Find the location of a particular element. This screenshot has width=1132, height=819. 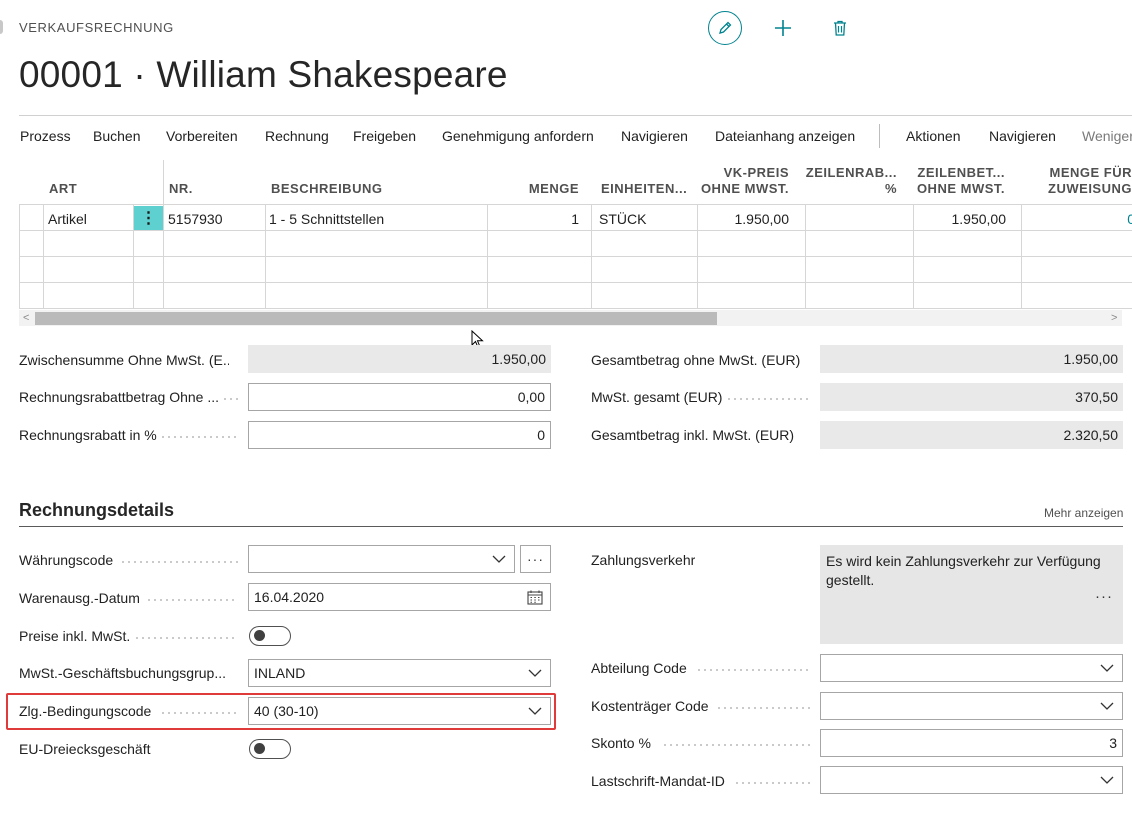

zahlungsverkehr-label: Zahlungsverkehr is located at coordinates (643, 560).